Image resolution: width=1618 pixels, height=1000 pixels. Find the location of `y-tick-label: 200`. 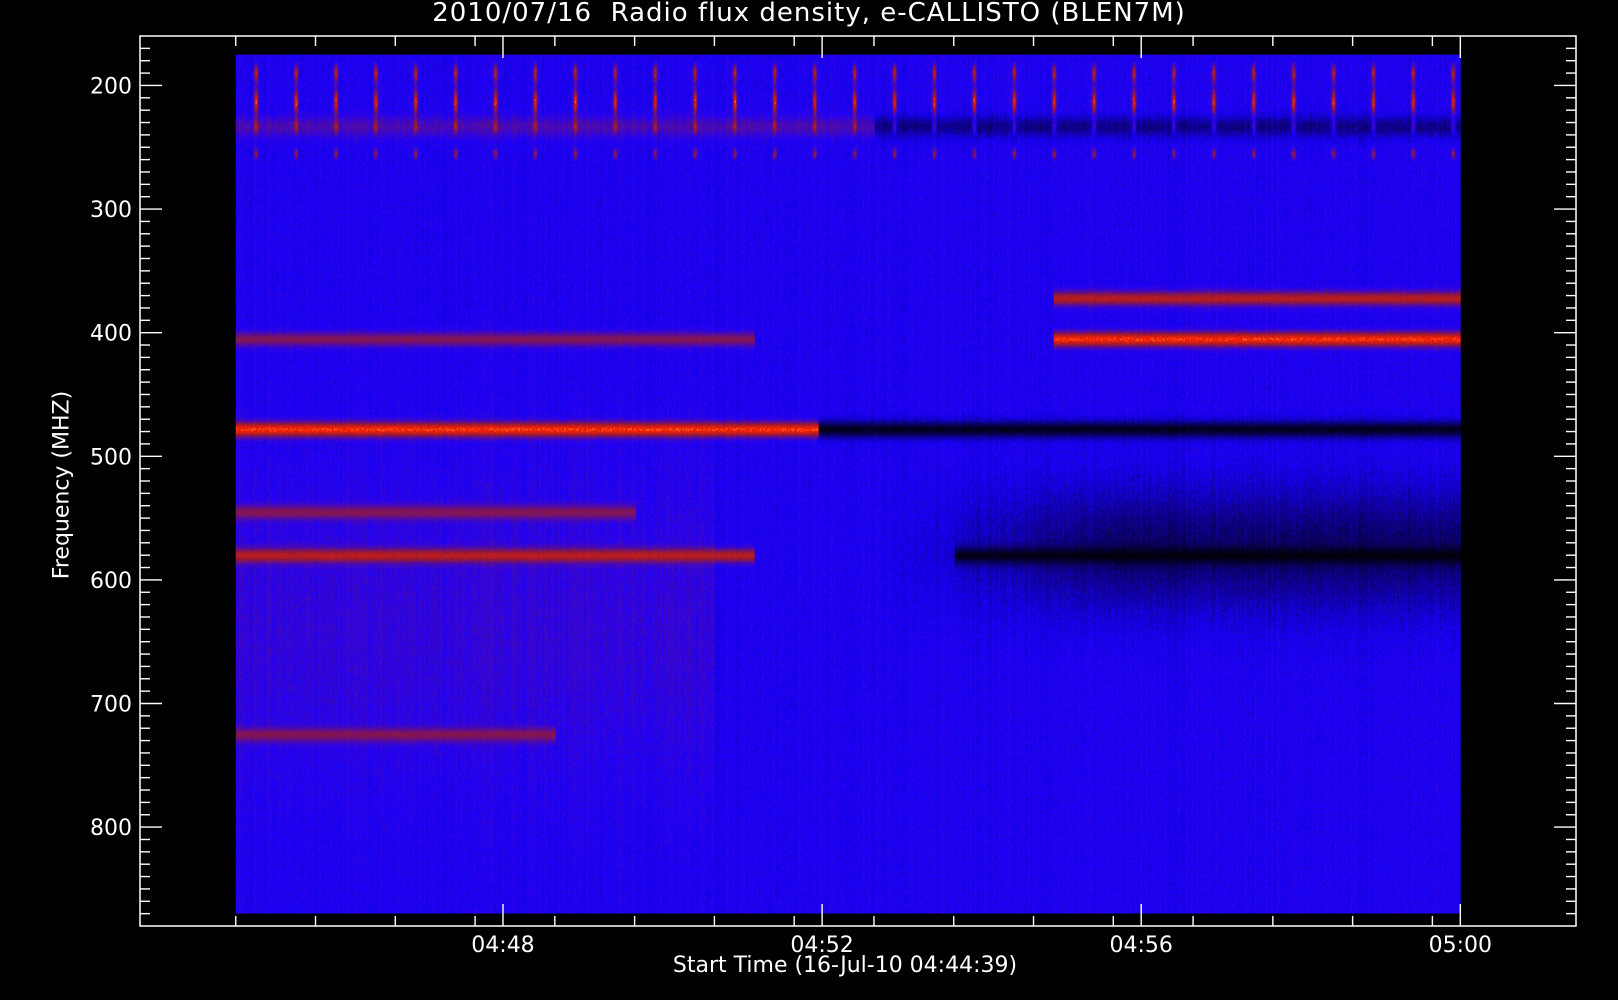

y-tick-label: 200 is located at coordinates (111, 86).